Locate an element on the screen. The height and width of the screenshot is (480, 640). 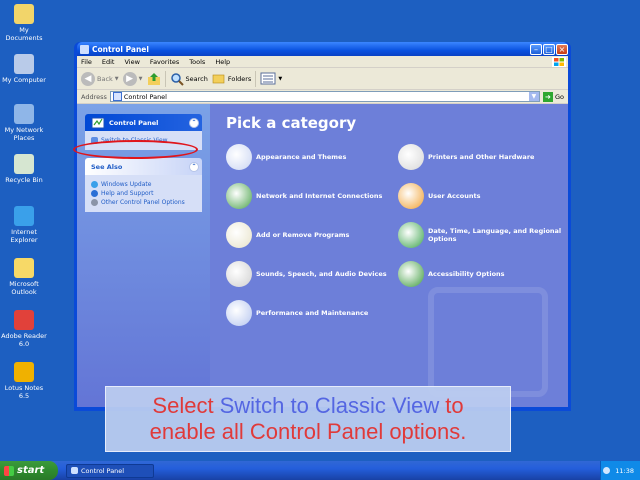
up-folder-button is located at coordinates (154, 79).